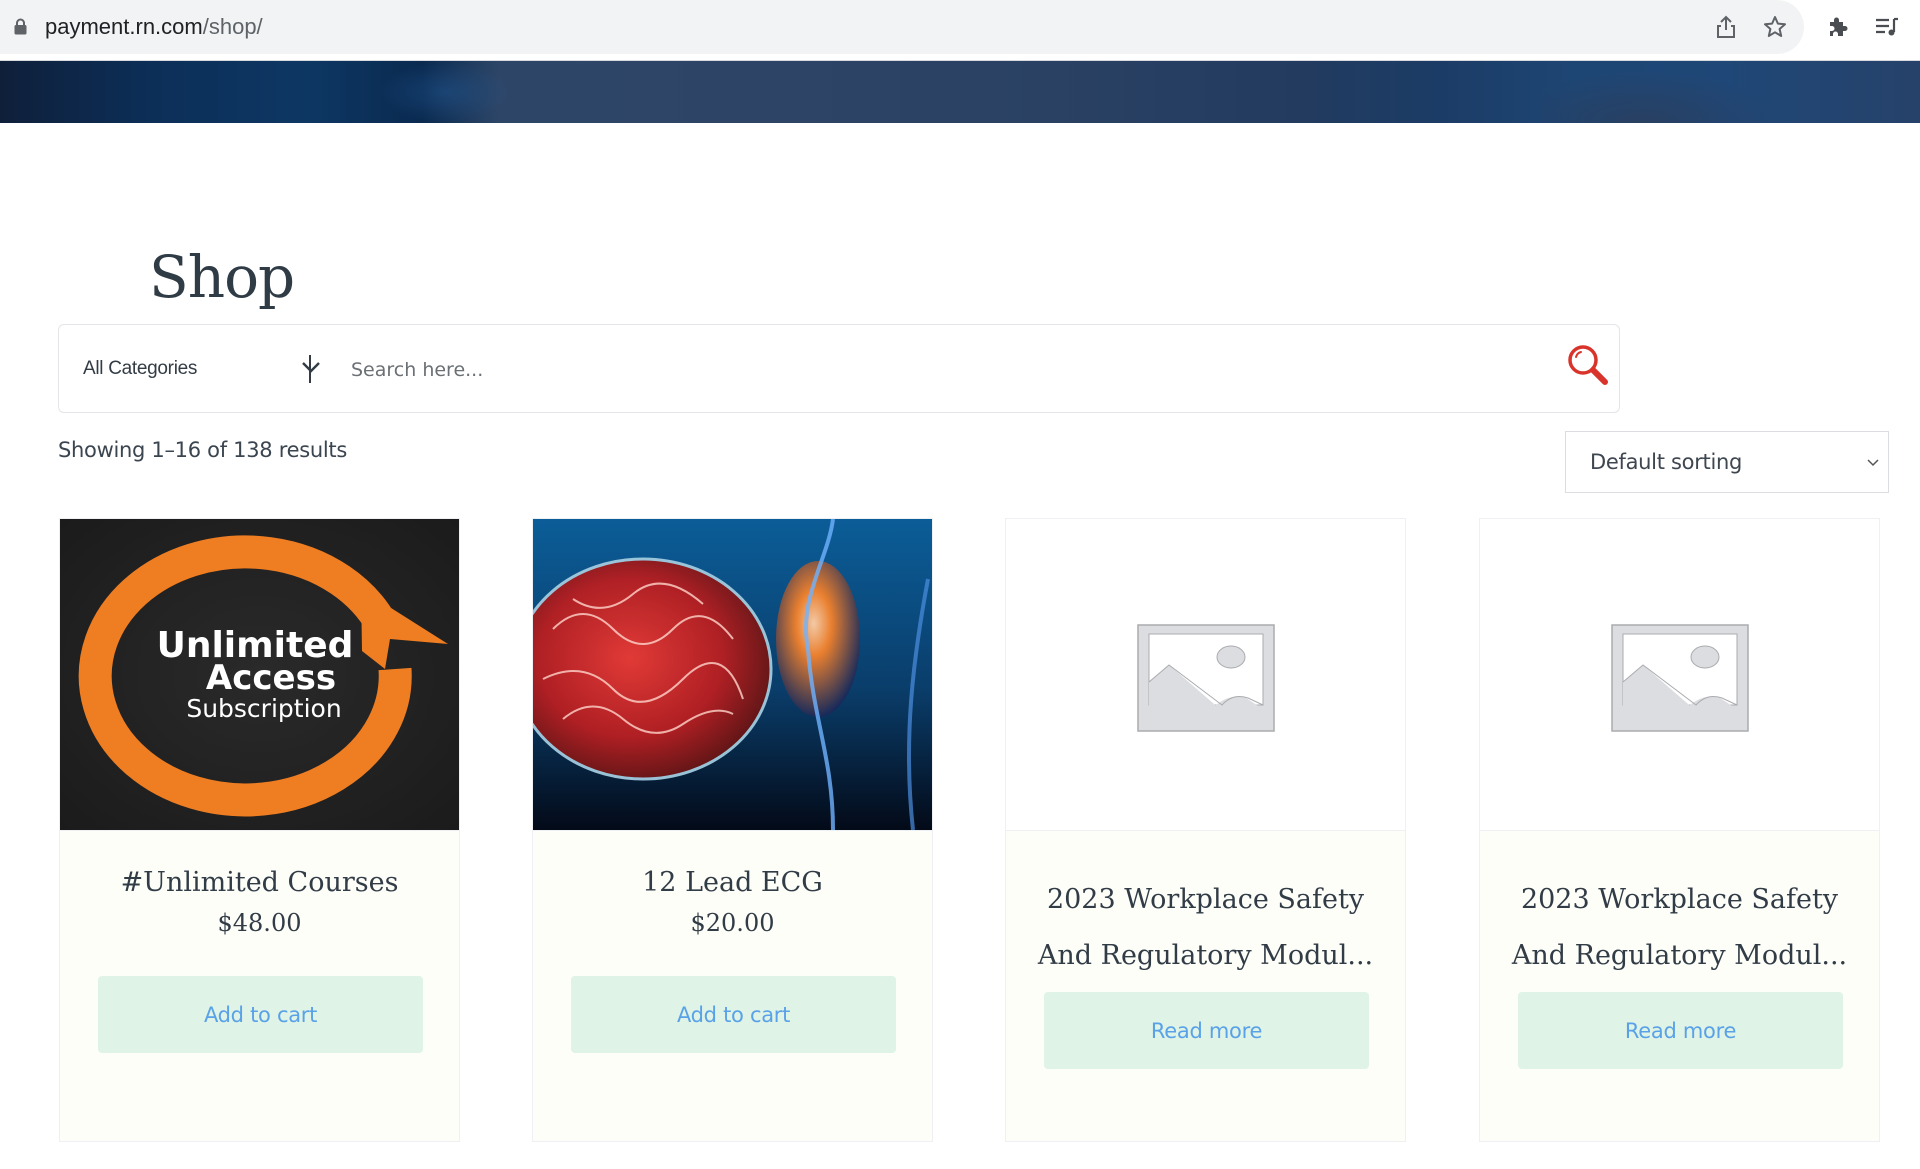  I want to click on address-bar: payment.rn.com/shop/, so click(902, 27).